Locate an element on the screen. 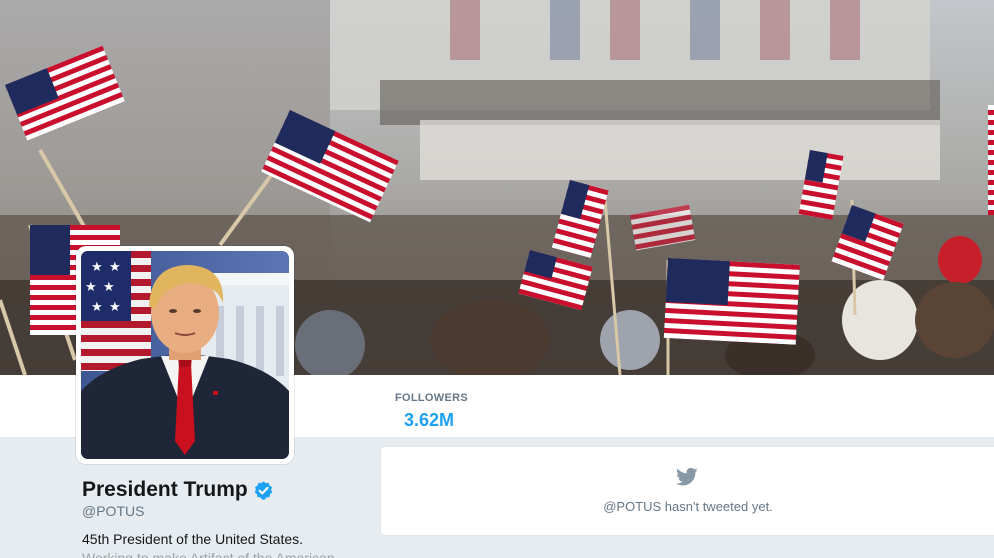  followers-stat: FOLLOWERS 3.62M is located at coordinates (431, 409).